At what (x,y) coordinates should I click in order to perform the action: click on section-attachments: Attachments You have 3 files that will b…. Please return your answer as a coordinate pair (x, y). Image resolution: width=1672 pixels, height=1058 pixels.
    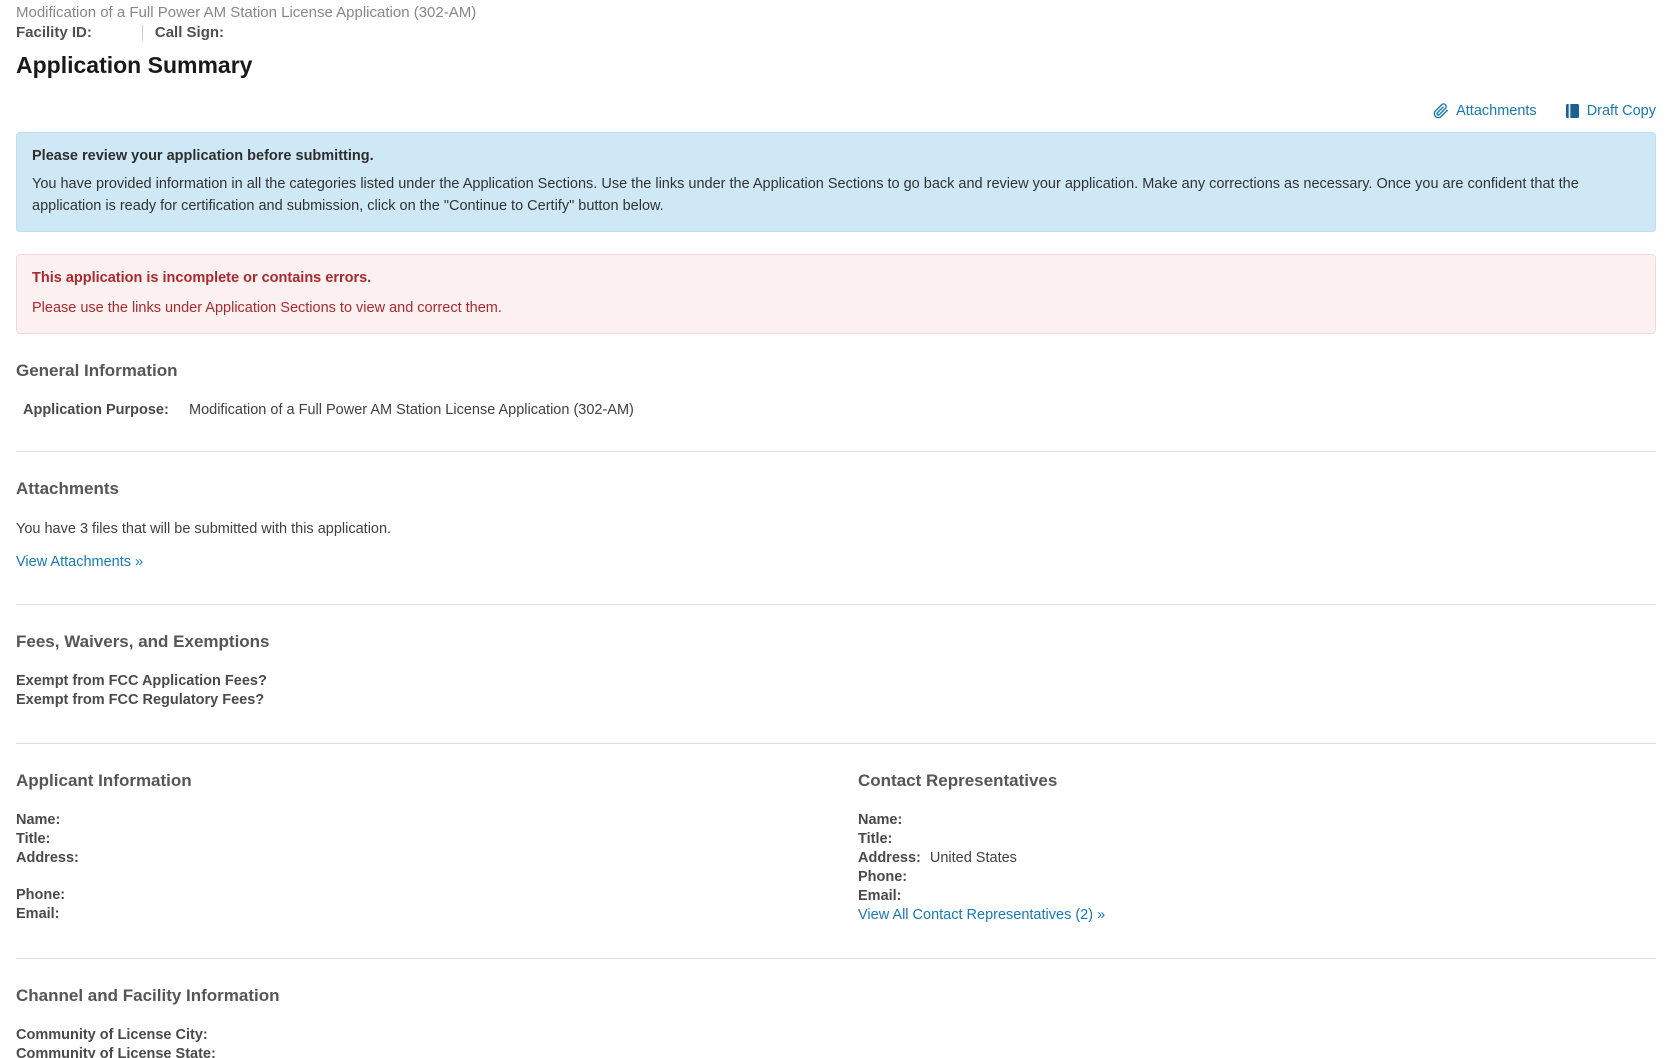
    Looking at the image, I should click on (836, 525).